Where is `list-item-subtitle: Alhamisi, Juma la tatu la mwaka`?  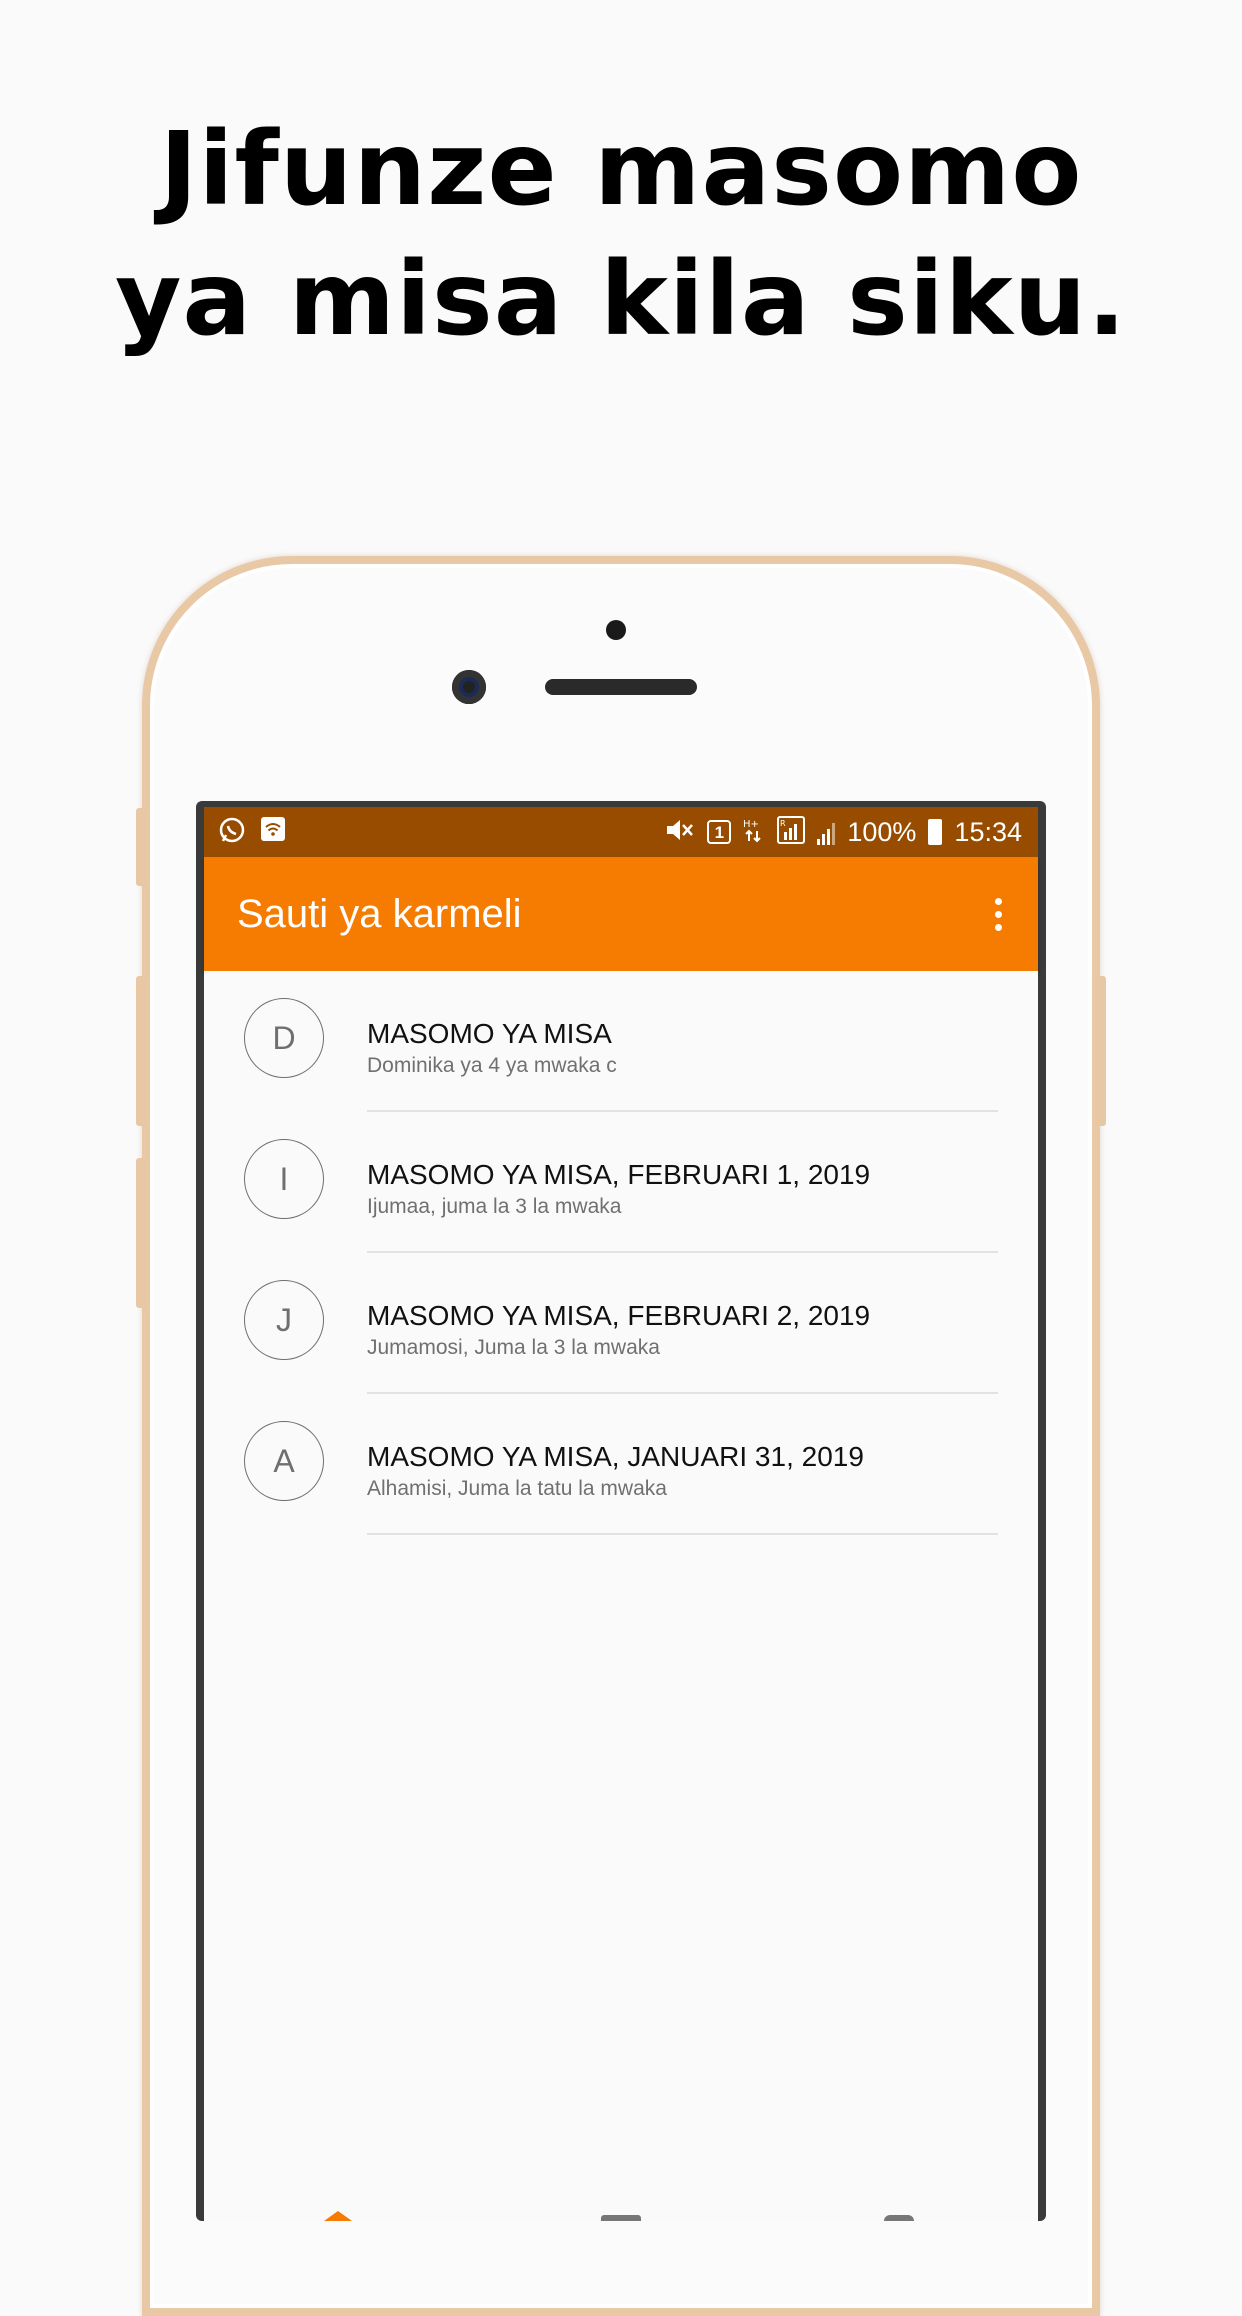
list-item-subtitle: Alhamisi, Juma la tatu la mwaka is located at coordinates (517, 1488).